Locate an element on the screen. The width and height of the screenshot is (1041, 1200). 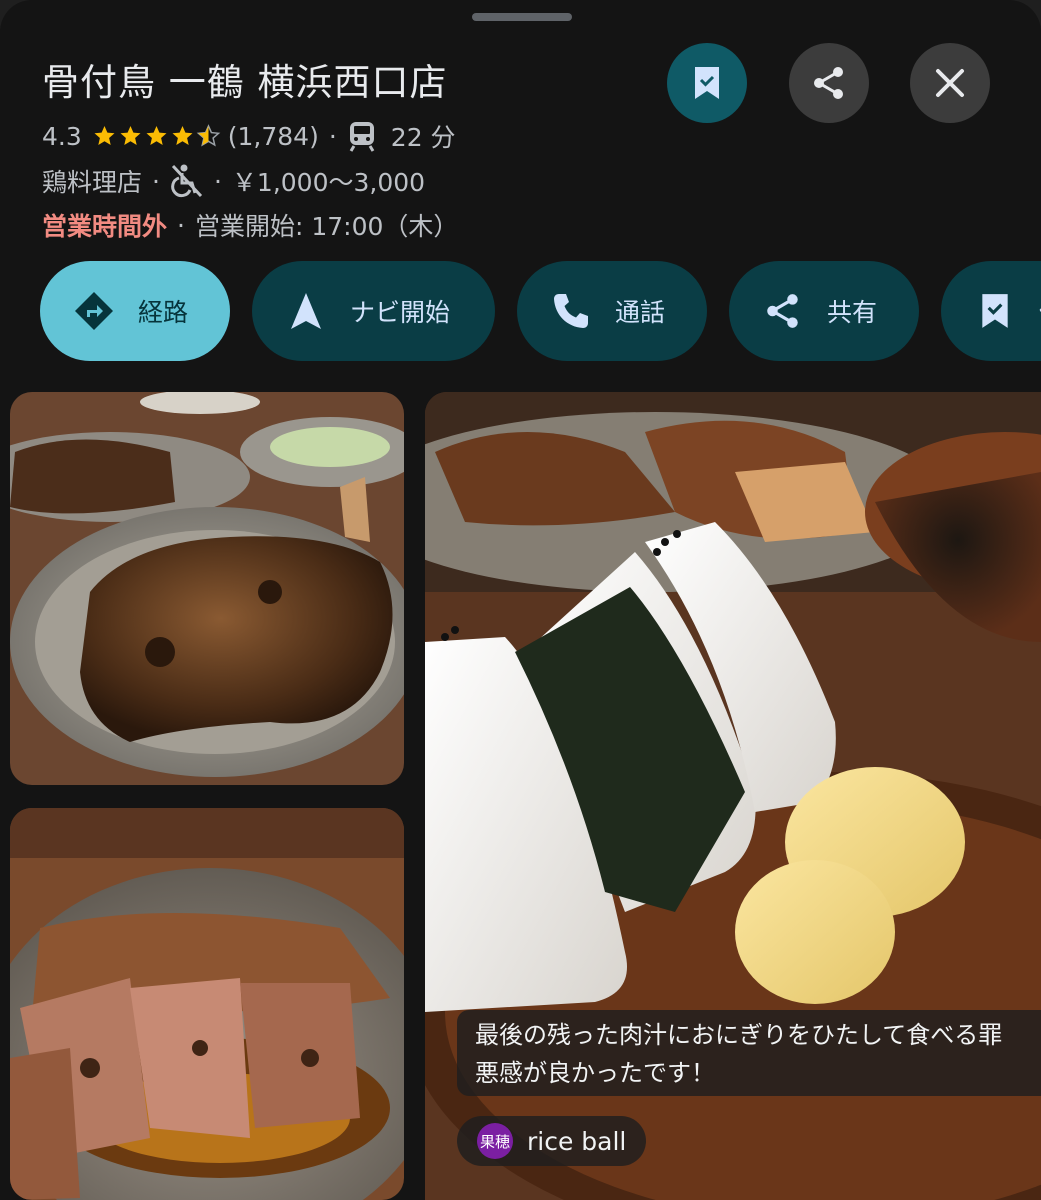
start-navigation-label: ナビ開始 is located at coordinates (400, 312).